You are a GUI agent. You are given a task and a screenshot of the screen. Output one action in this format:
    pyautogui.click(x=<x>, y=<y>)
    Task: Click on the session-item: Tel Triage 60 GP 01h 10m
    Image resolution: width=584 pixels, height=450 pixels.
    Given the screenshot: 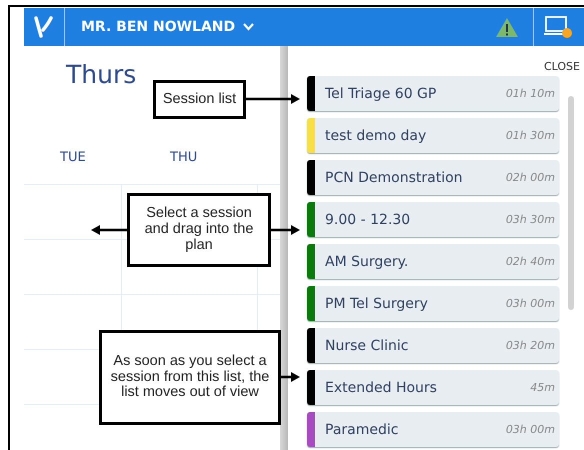 What is the action you would take?
    pyautogui.click(x=433, y=93)
    